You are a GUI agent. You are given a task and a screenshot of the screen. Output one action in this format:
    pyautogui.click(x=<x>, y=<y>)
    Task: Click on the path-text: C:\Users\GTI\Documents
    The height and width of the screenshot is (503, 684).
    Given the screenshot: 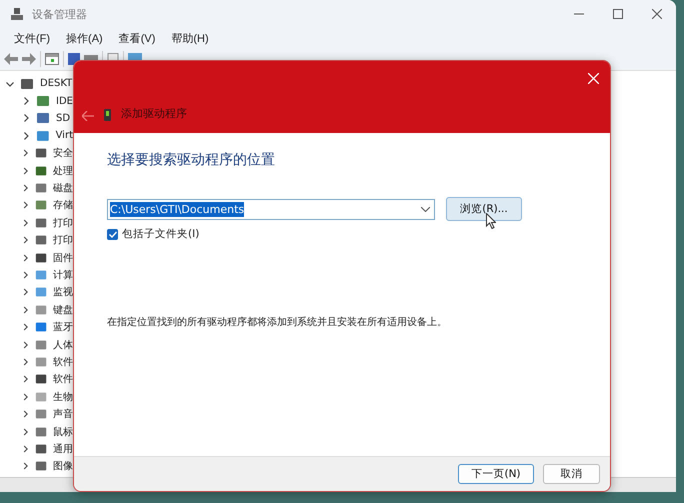 What is the action you would take?
    pyautogui.click(x=177, y=209)
    